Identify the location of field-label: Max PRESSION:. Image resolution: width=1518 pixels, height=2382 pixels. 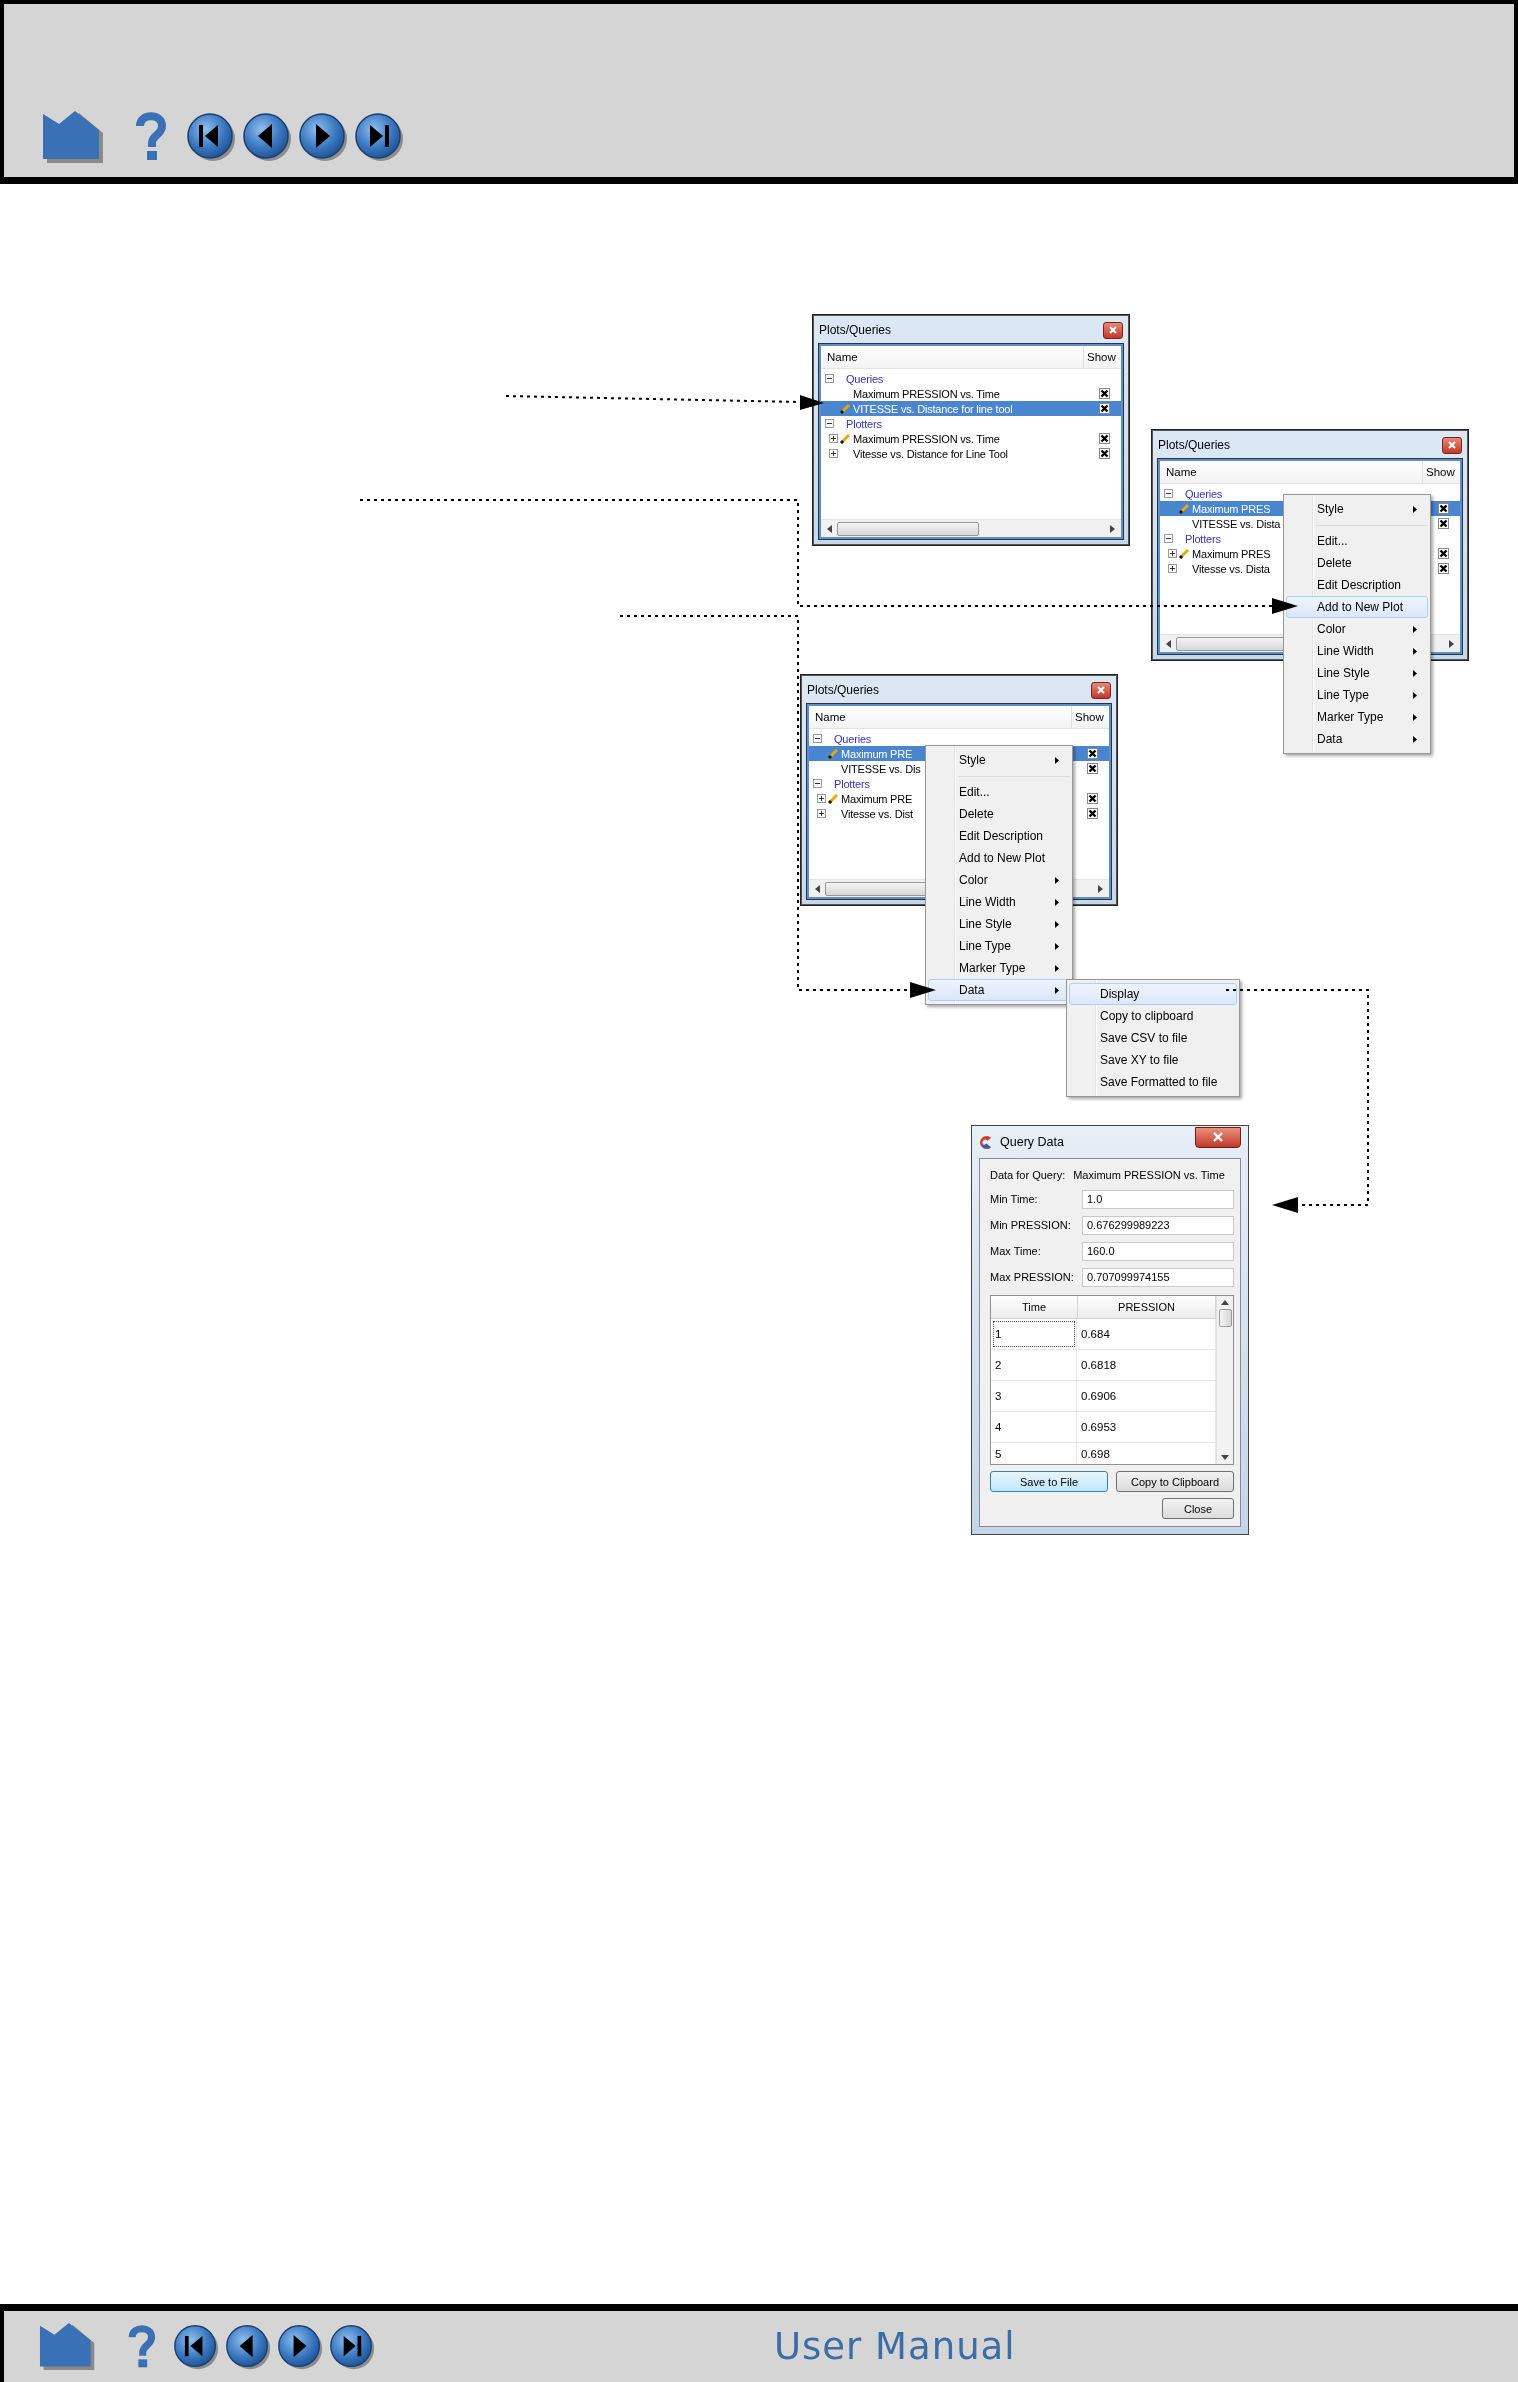
(1032, 1277).